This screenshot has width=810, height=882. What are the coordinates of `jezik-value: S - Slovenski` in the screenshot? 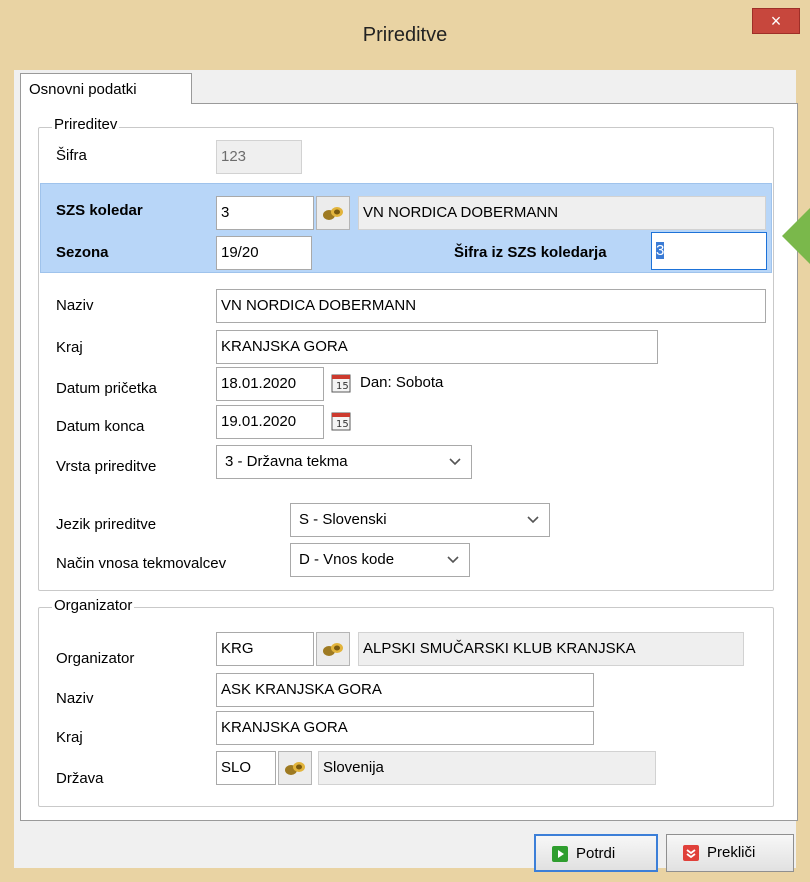 It's located at (343, 519).